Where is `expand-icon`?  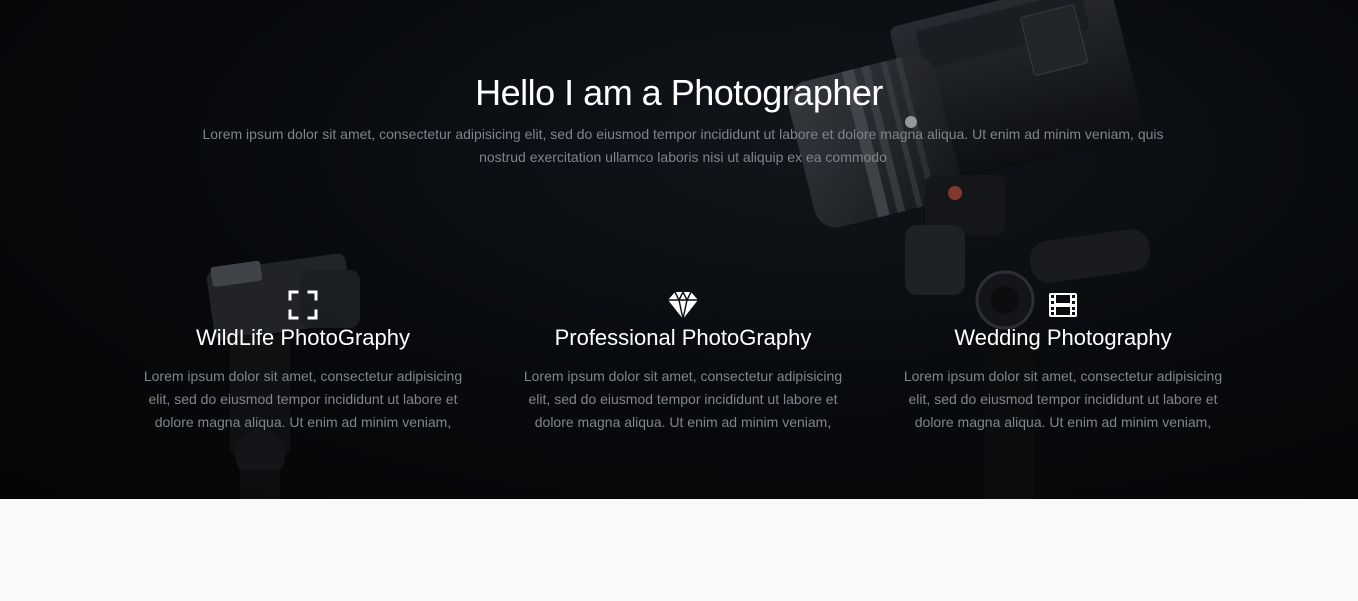
expand-icon is located at coordinates (303, 305).